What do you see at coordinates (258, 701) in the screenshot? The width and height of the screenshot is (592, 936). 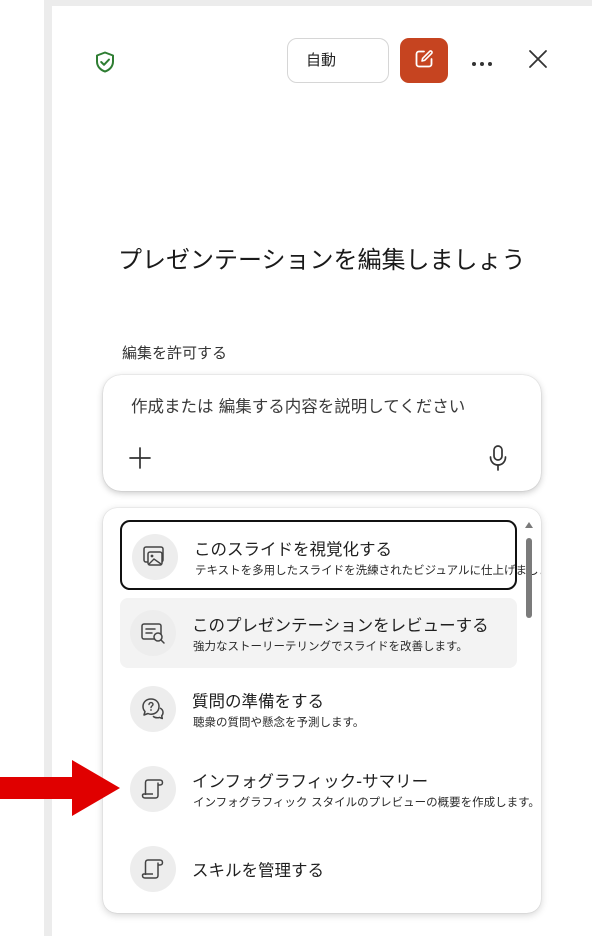 I see `suggestion-title: 質問の準備をする` at bounding box center [258, 701].